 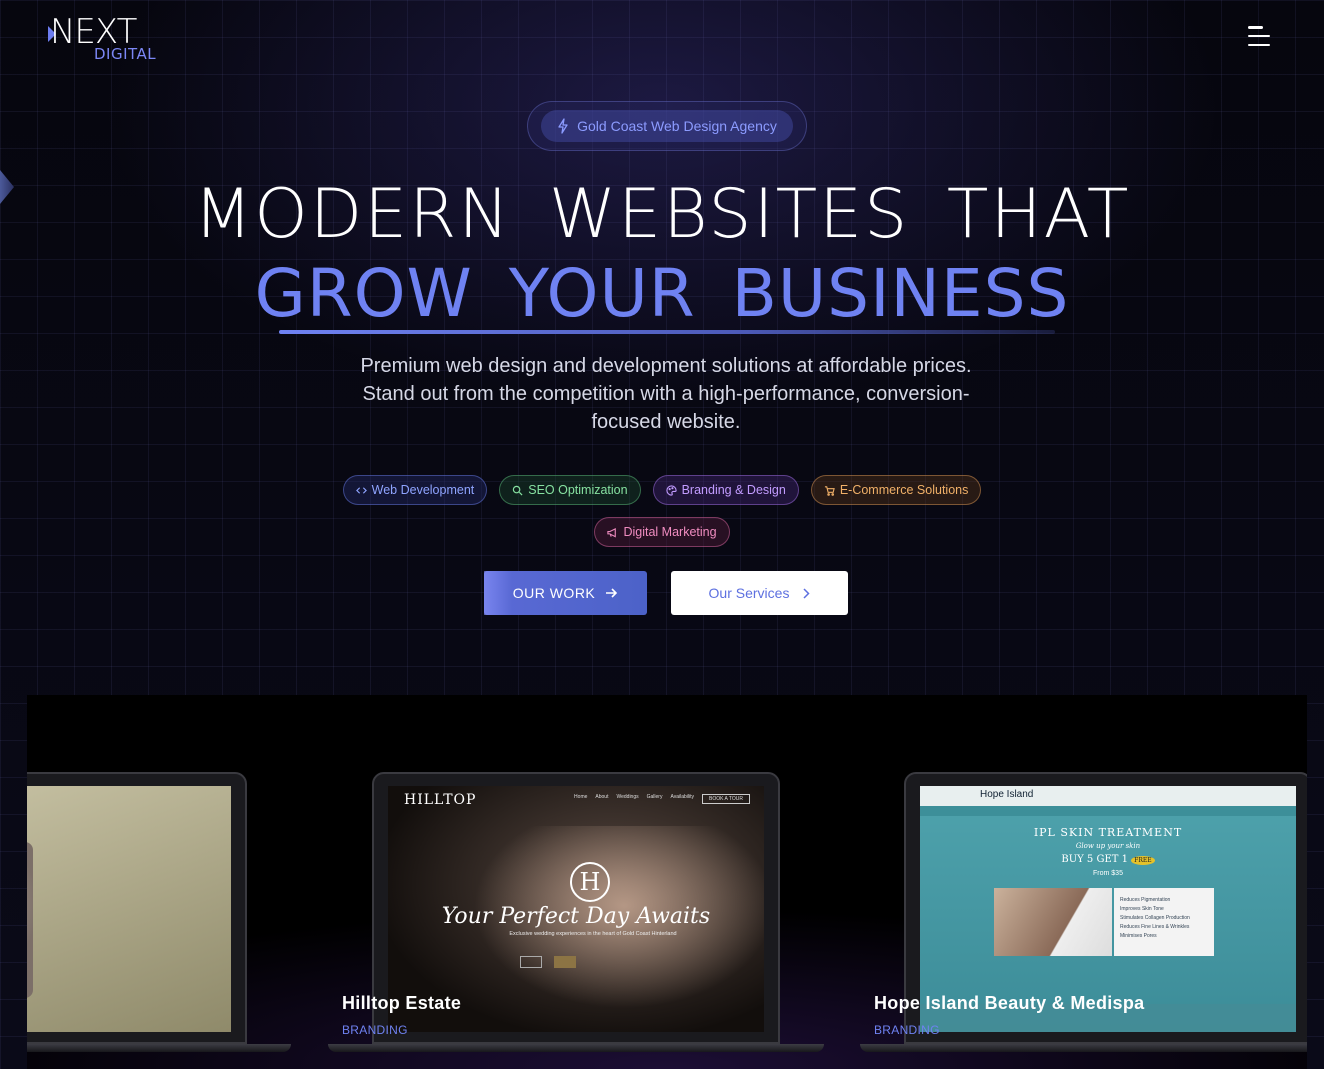 What do you see at coordinates (518, 490) in the screenshot?
I see `search-icon` at bounding box center [518, 490].